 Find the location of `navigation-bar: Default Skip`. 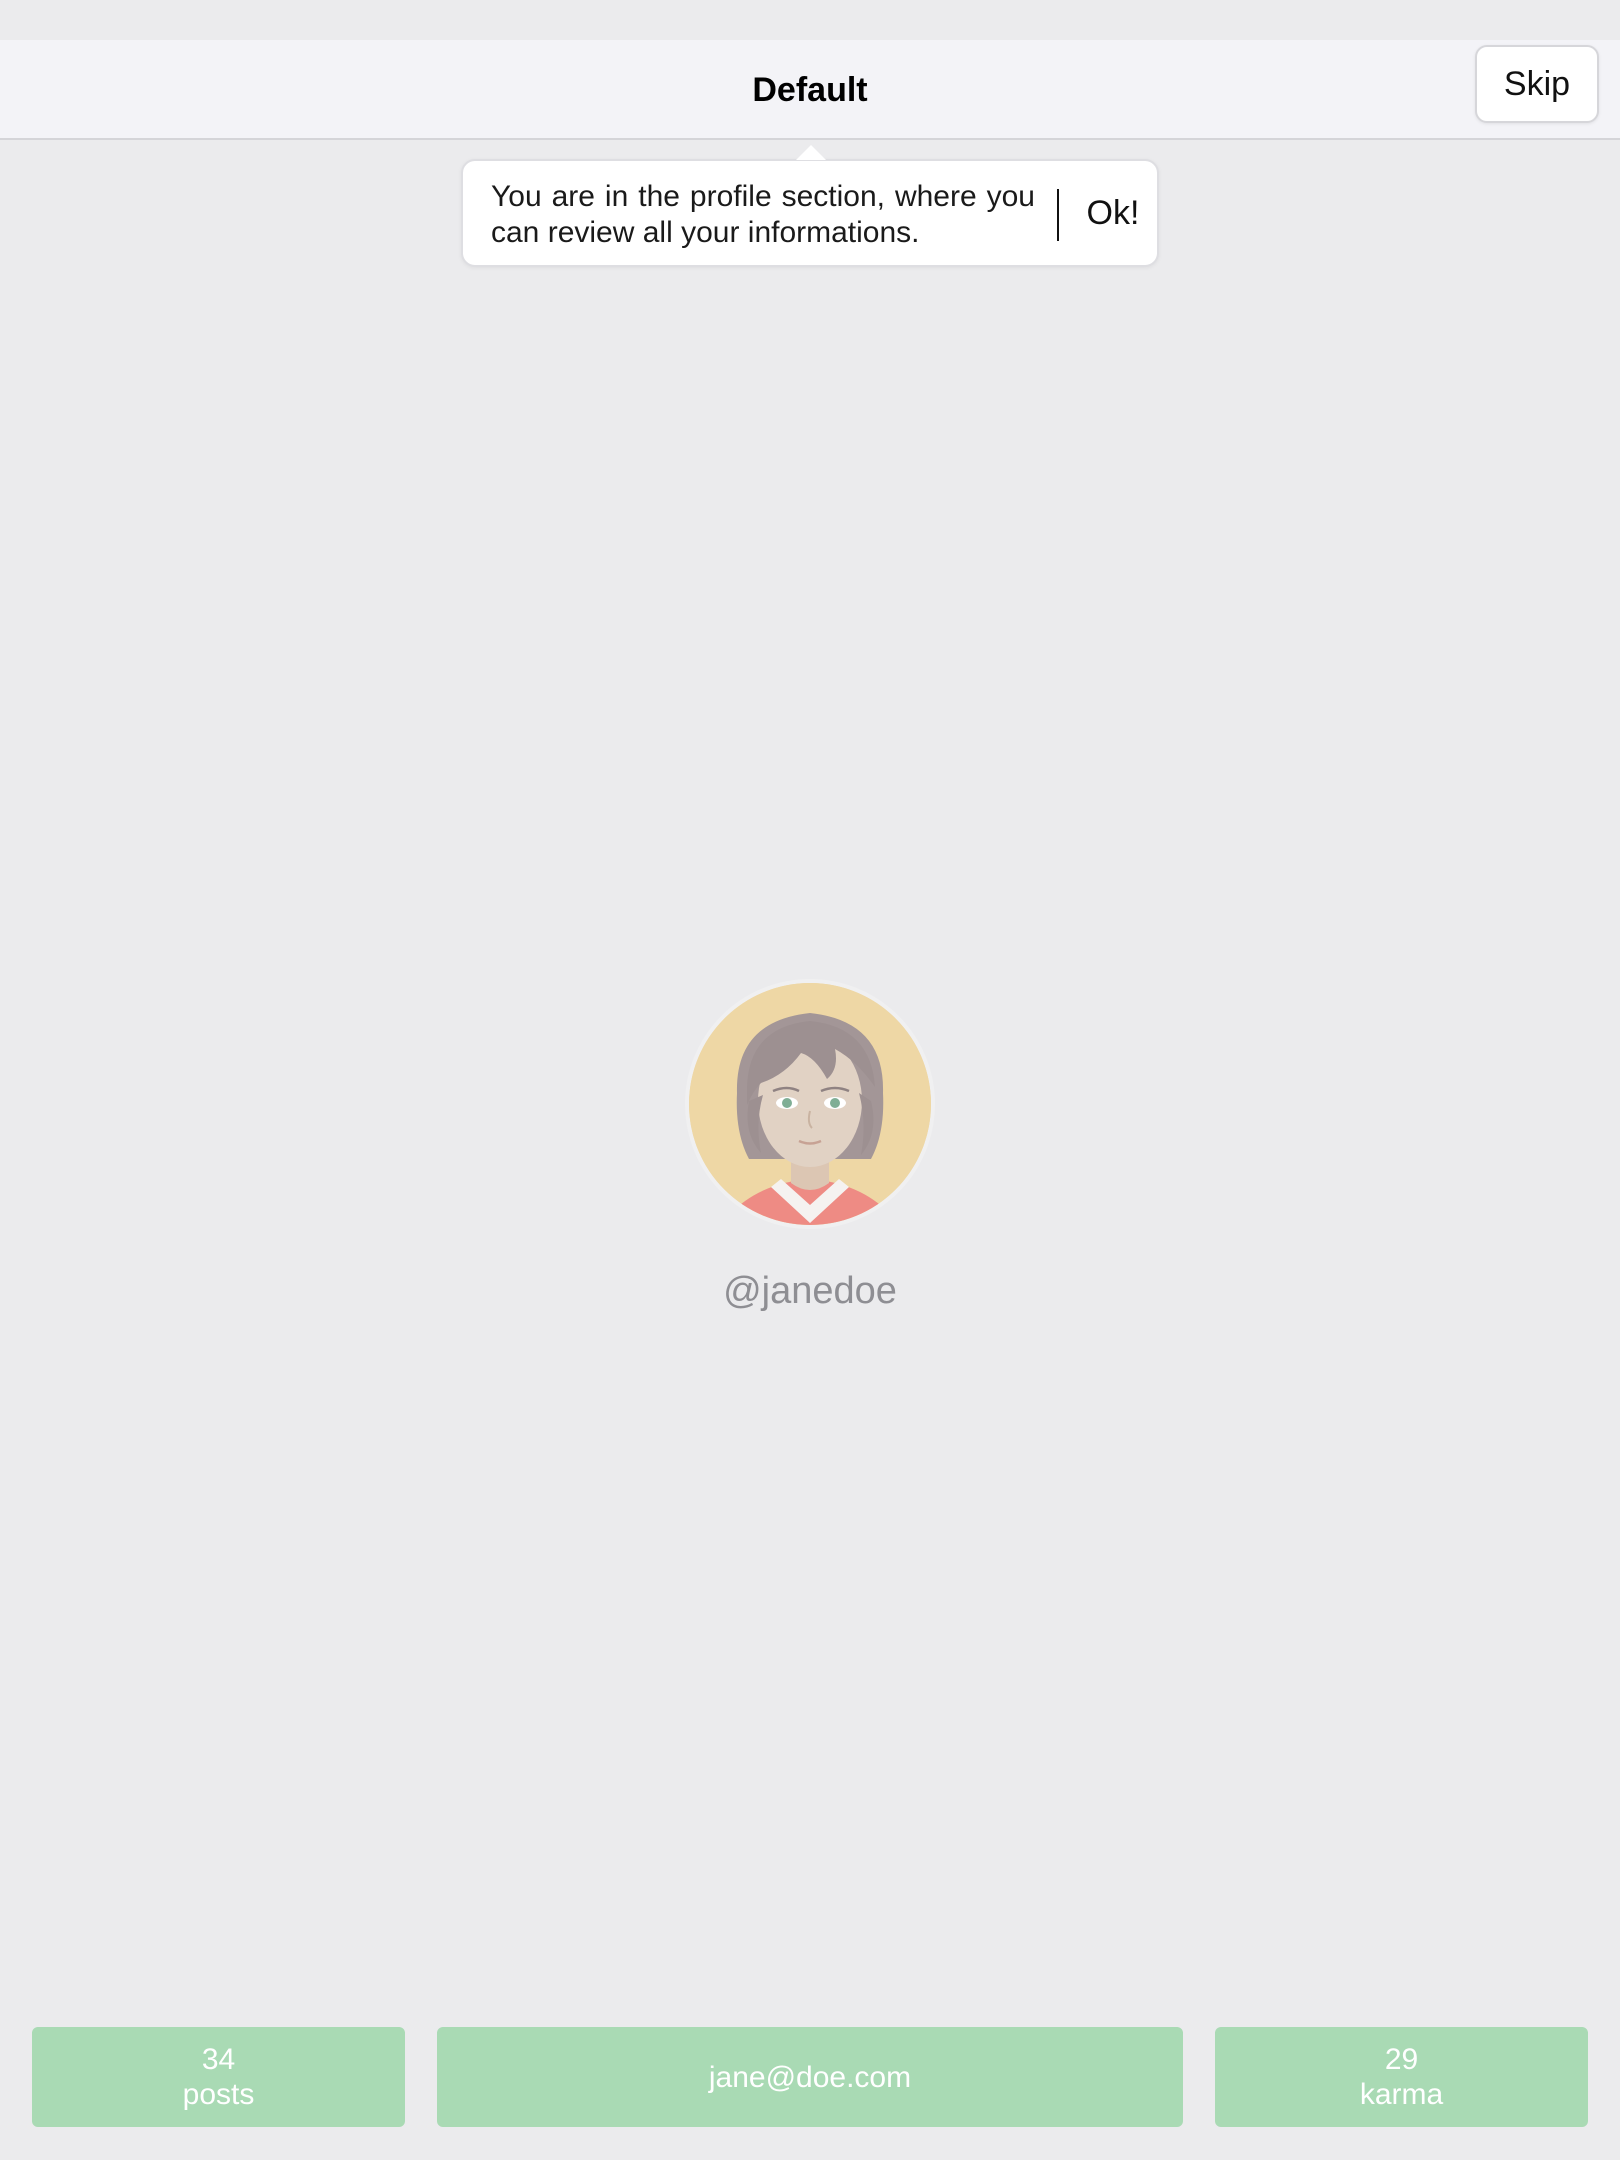

navigation-bar: Default Skip is located at coordinates (810, 90).